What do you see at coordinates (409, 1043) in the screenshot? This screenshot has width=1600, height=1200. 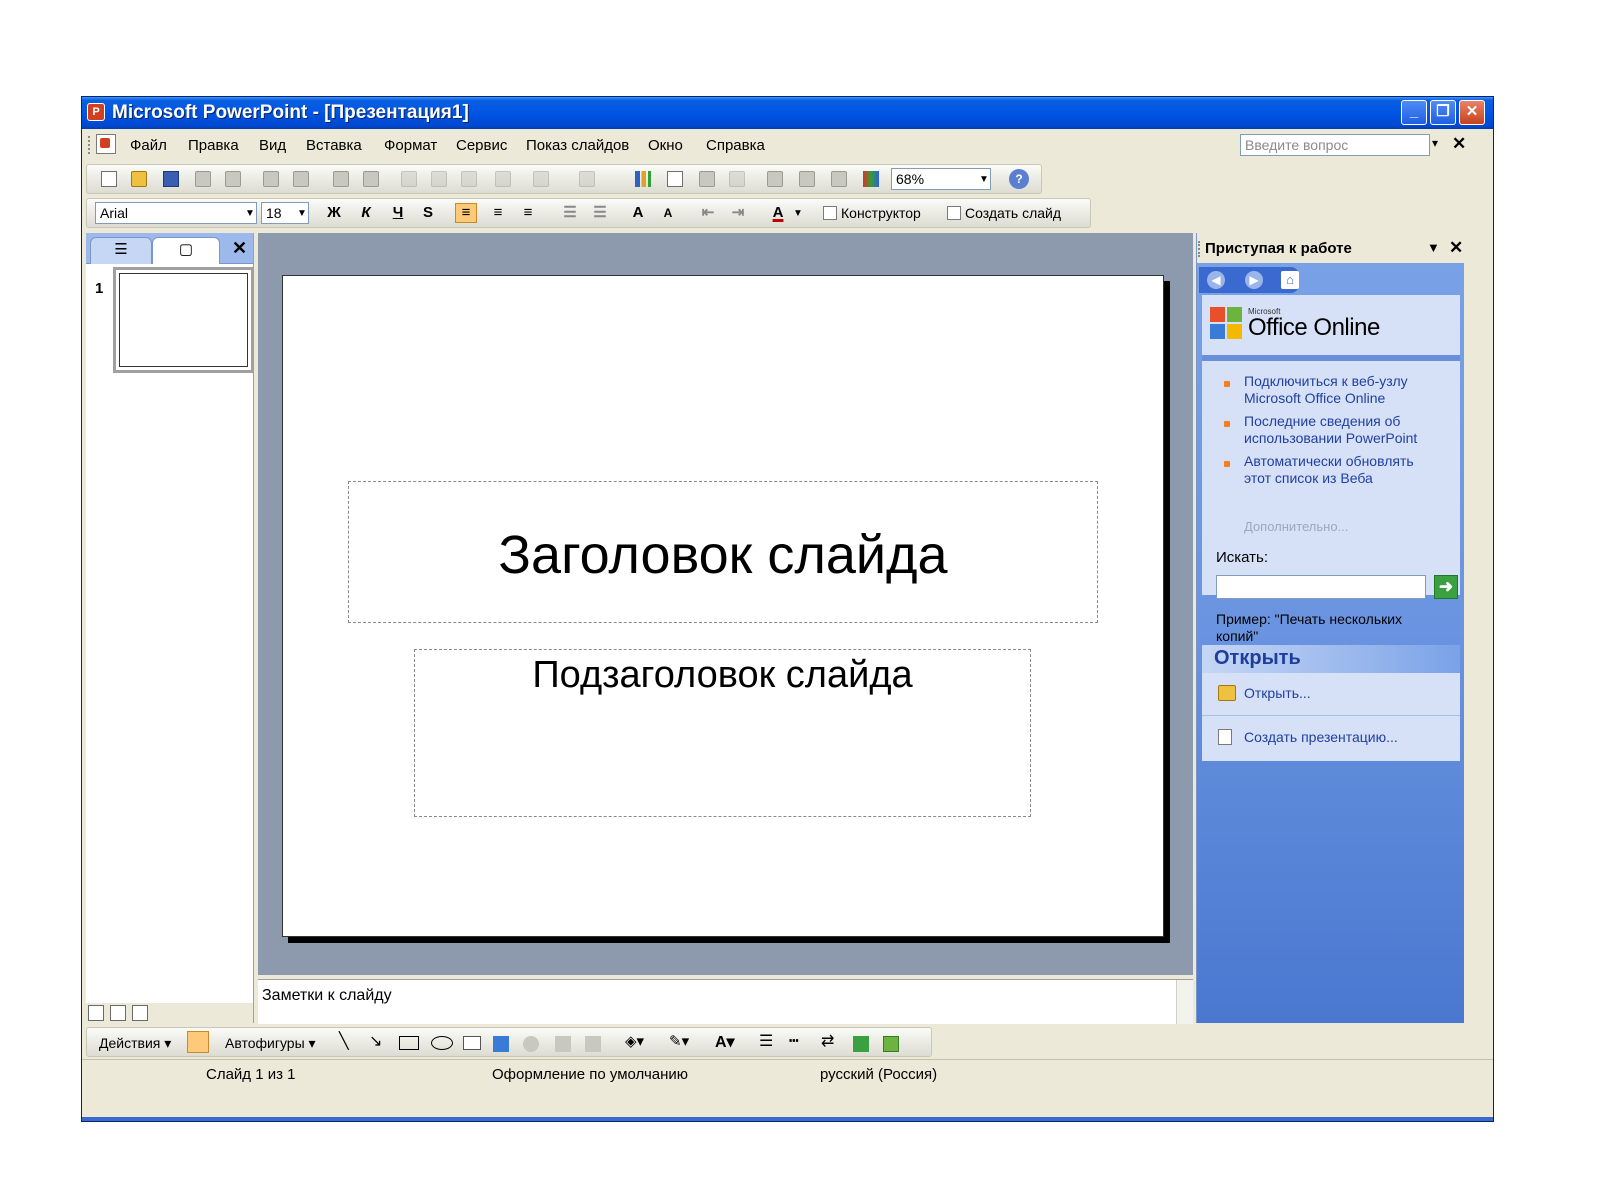 I see `rectangle-icon` at bounding box center [409, 1043].